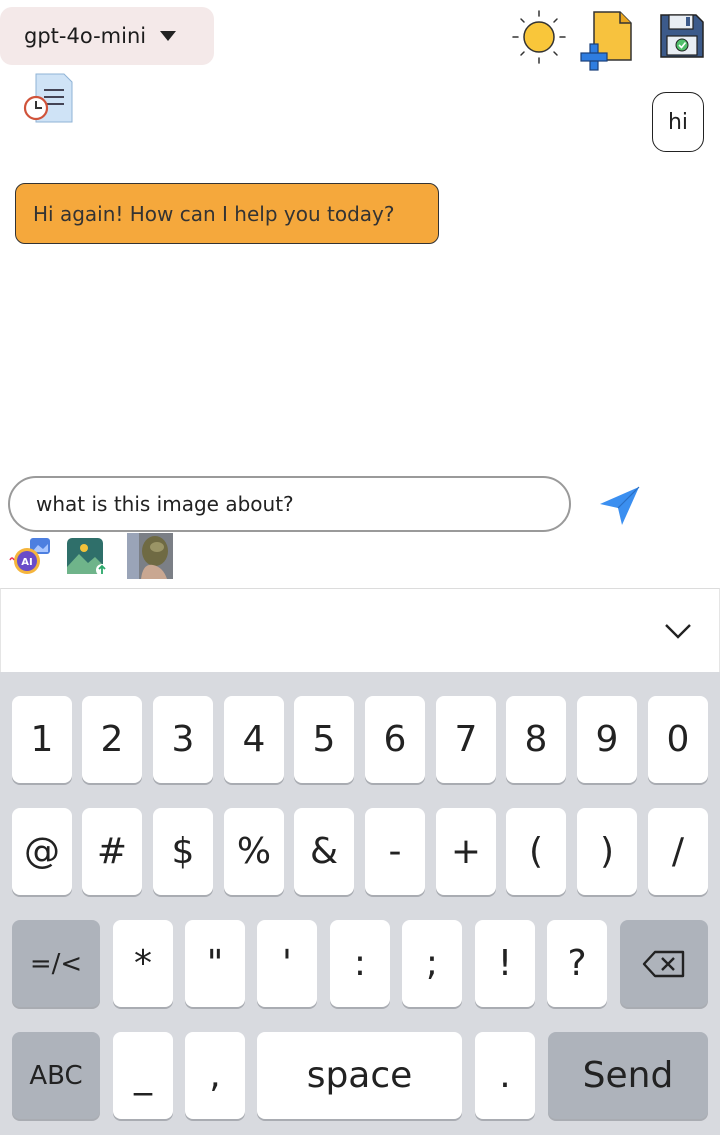 The width and height of the screenshot is (720, 1135). I want to click on attached-image-thumbnail, so click(150, 556).